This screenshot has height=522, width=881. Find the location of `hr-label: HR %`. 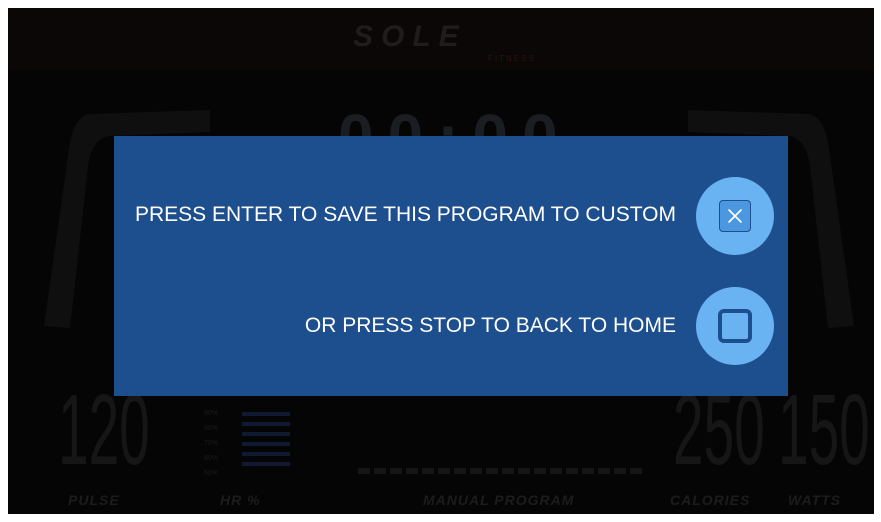

hr-label: HR % is located at coordinates (240, 500).